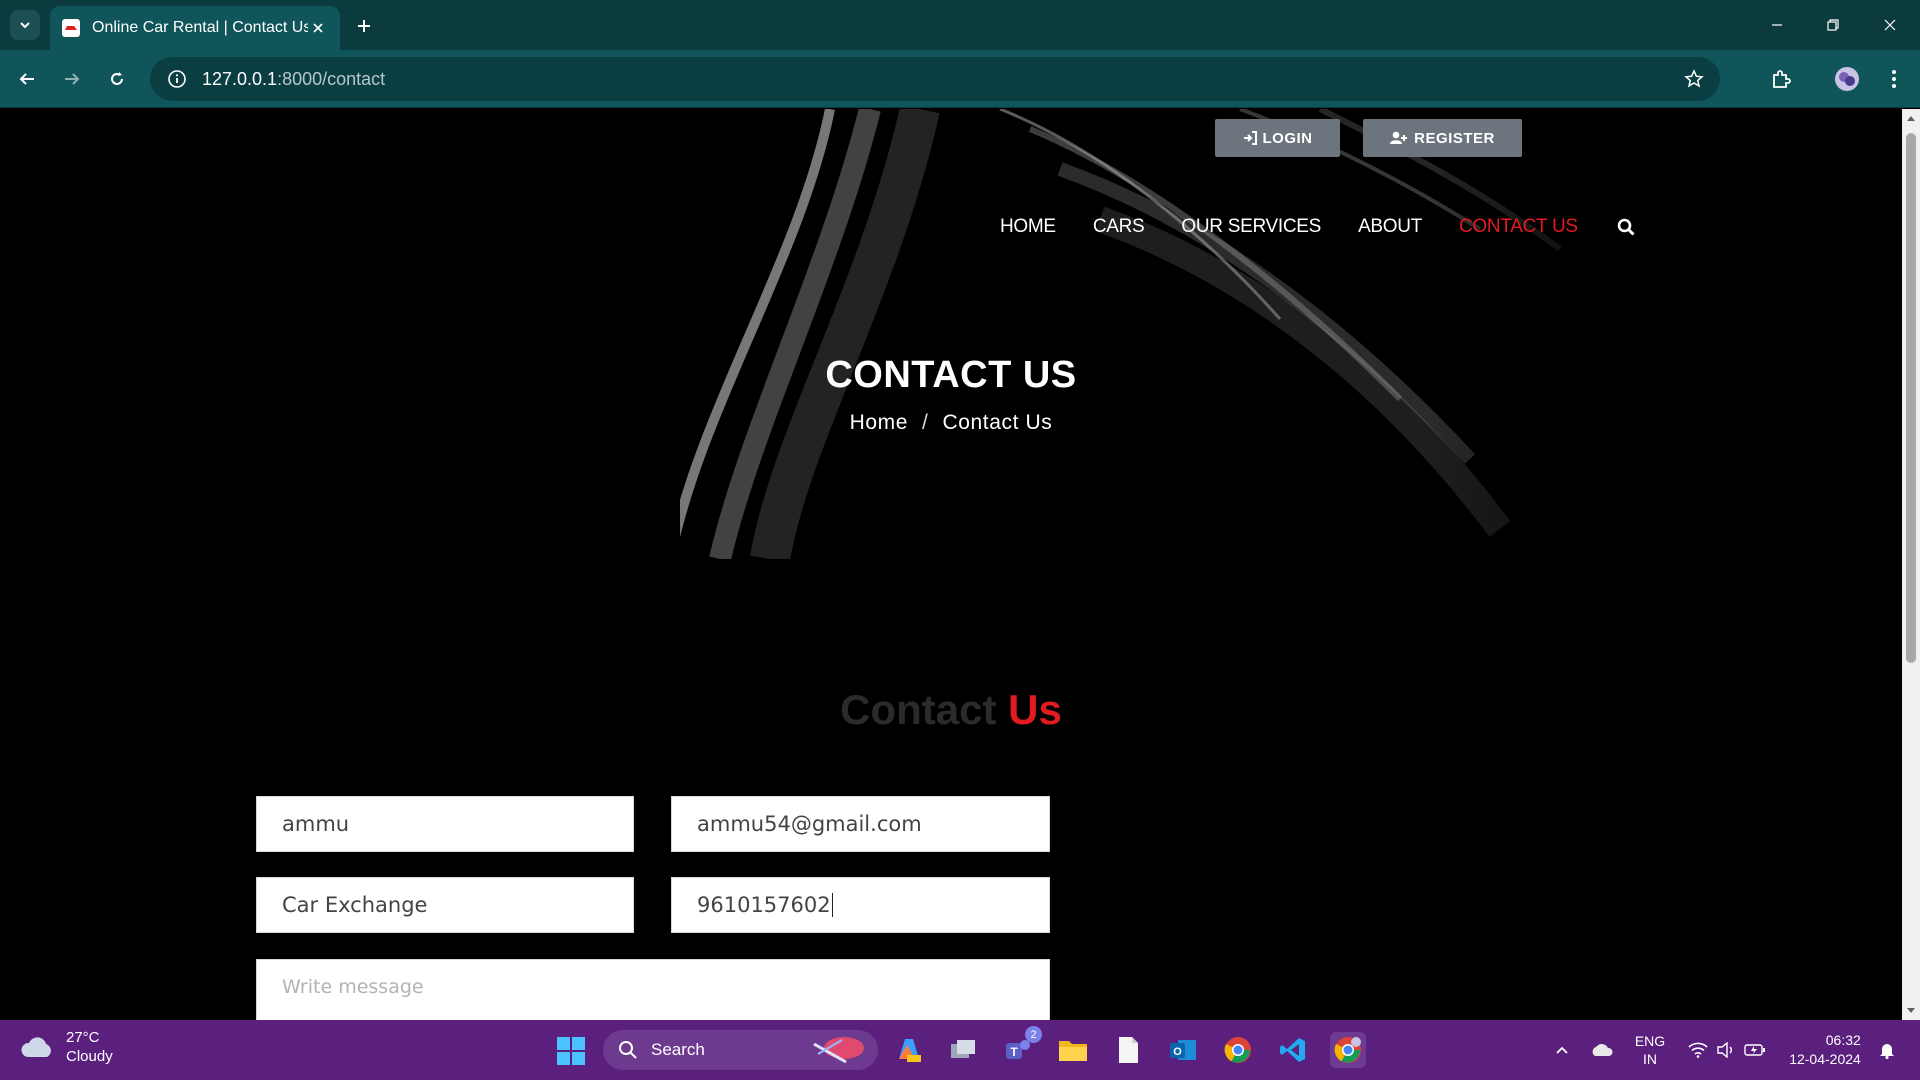  Describe the element at coordinates (740, 1050) in the screenshot. I see `taskbar-search: Search` at that location.